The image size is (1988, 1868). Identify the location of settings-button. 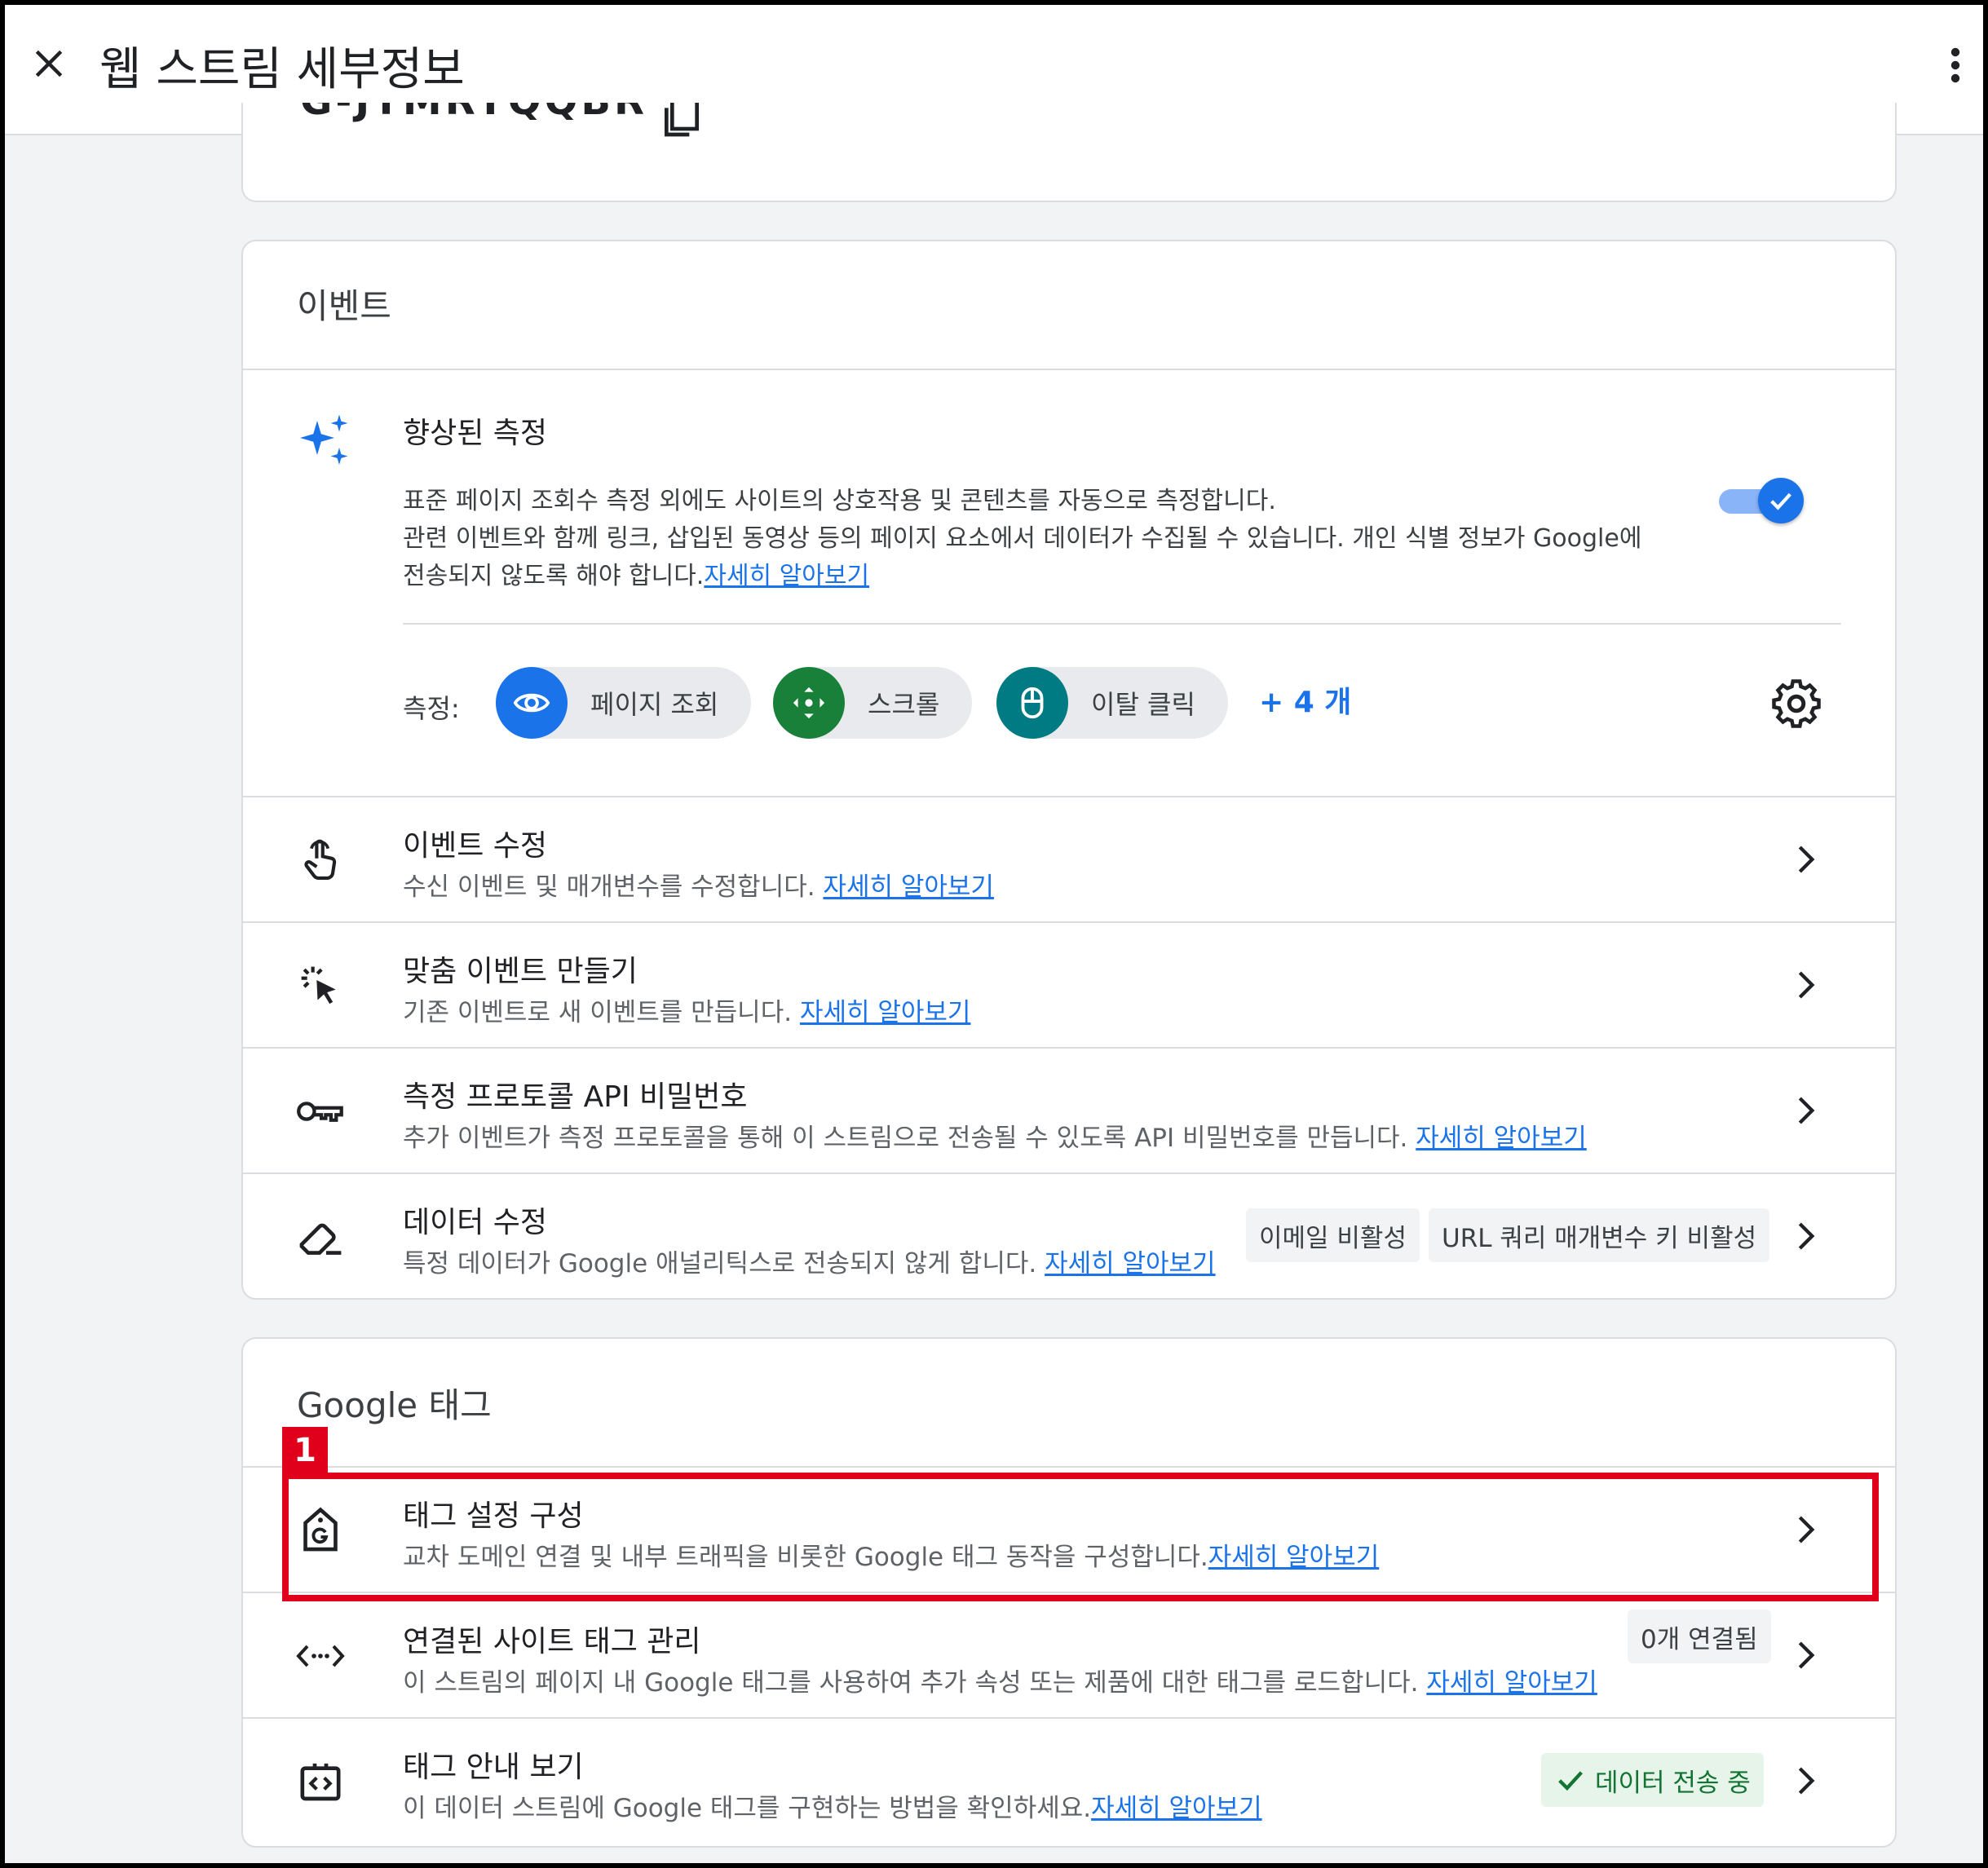
(1796, 703).